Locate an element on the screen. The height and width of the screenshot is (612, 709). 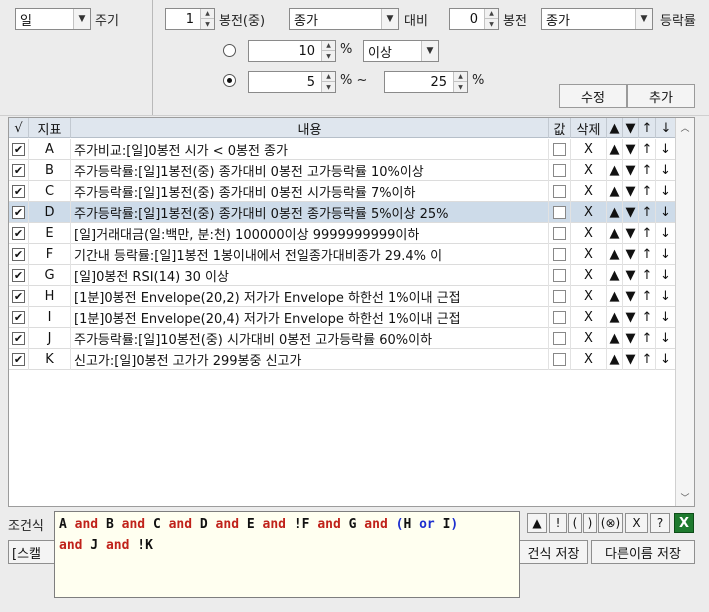
close-paren-button: ) is located at coordinates (590, 523).